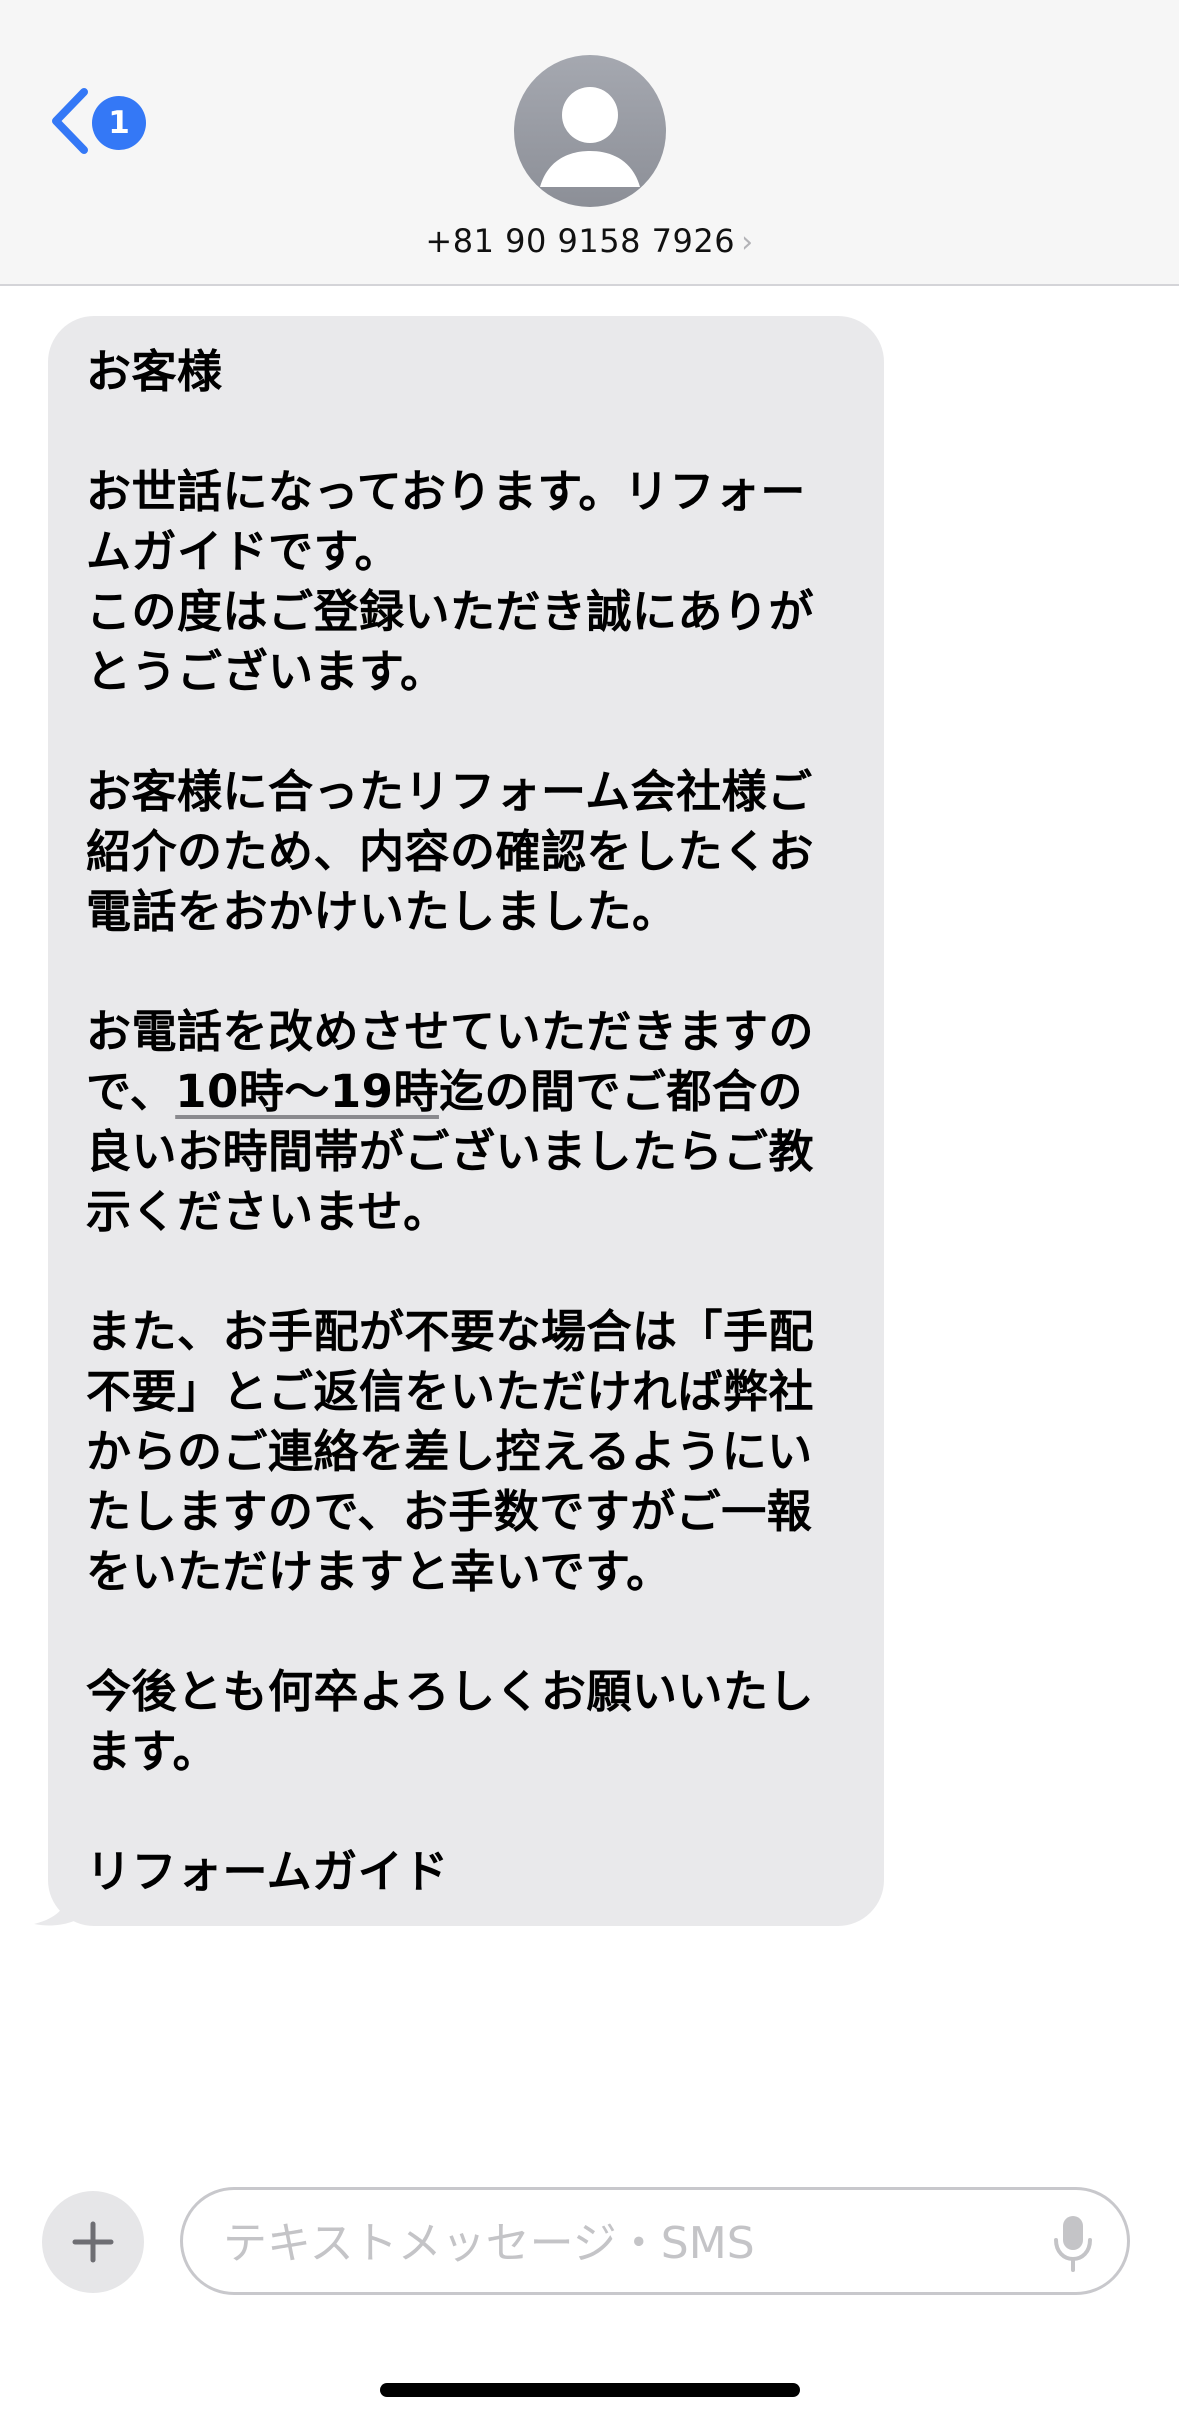 This screenshot has height=2424, width=1179. What do you see at coordinates (450, 1721) in the screenshot?
I see `message-closing: 今後とも何卒よろしくお願いいたします。` at bounding box center [450, 1721].